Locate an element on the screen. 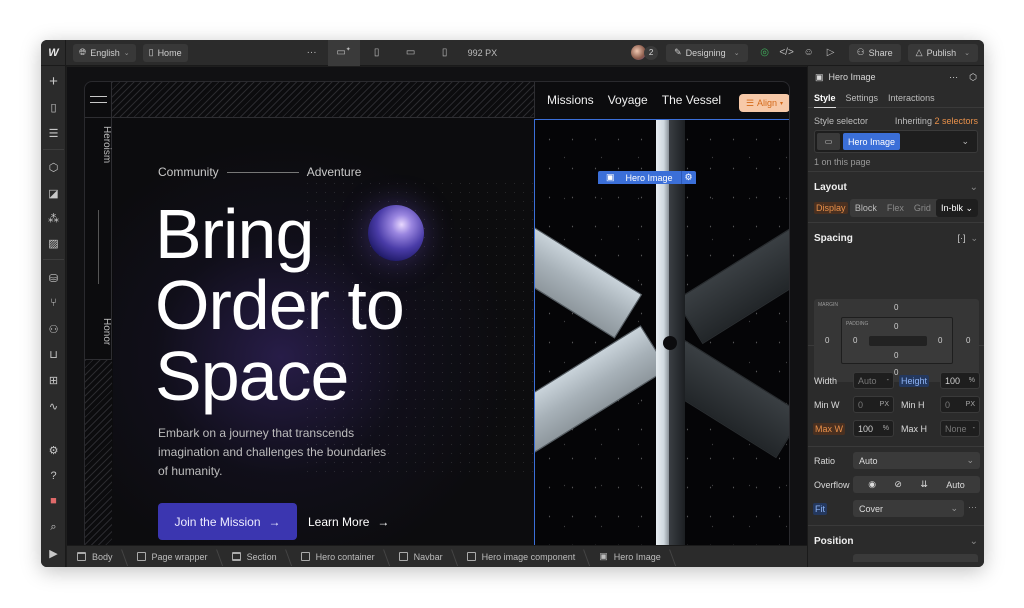  overflow-hidden-icon: ⊘ is located at coordinates (898, 484).